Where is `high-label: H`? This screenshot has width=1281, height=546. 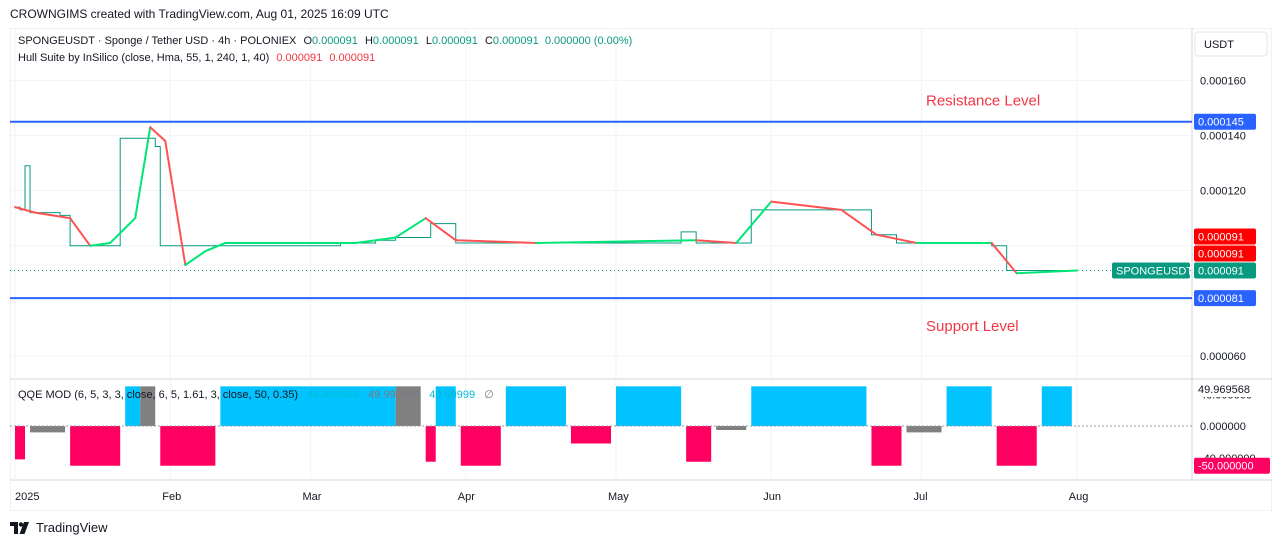
high-label: H is located at coordinates (368, 41).